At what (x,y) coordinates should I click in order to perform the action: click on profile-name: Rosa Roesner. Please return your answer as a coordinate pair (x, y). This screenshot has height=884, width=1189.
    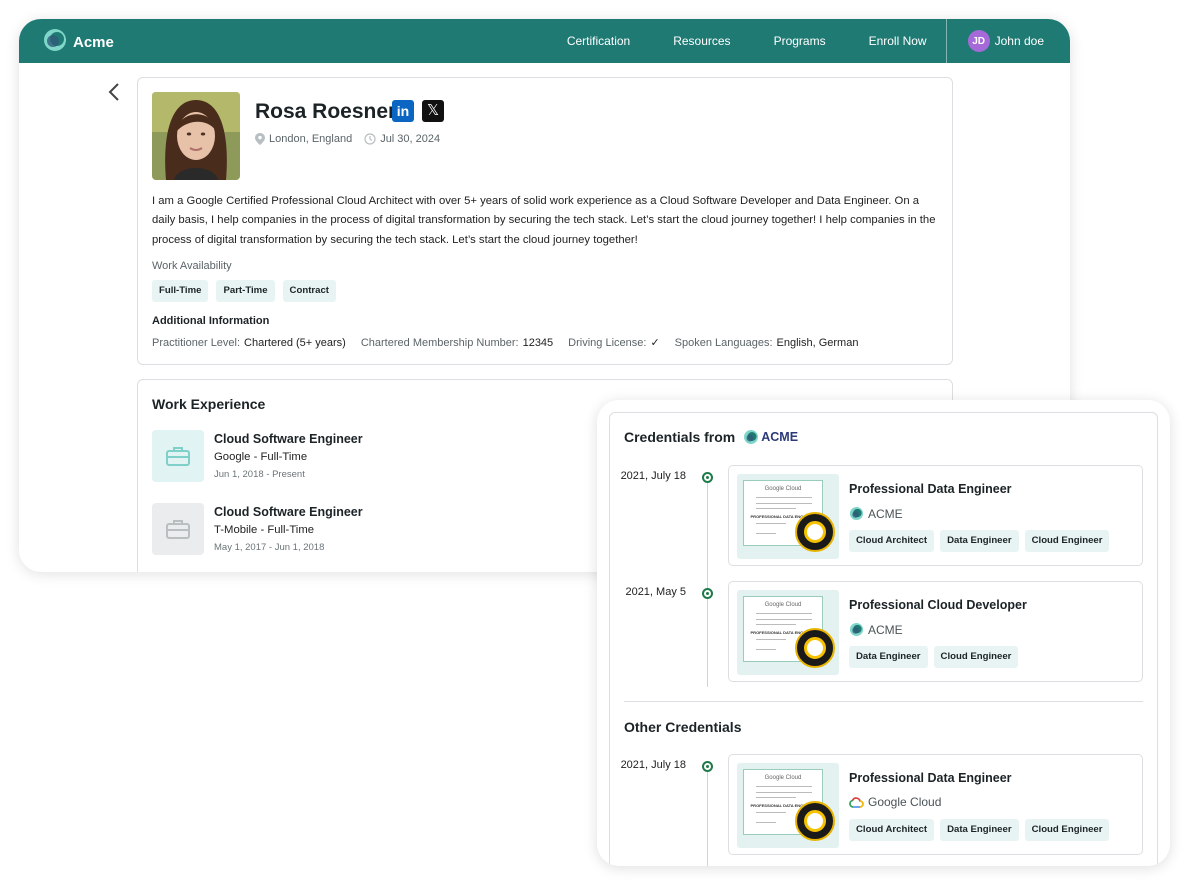
    Looking at the image, I should click on (326, 111).